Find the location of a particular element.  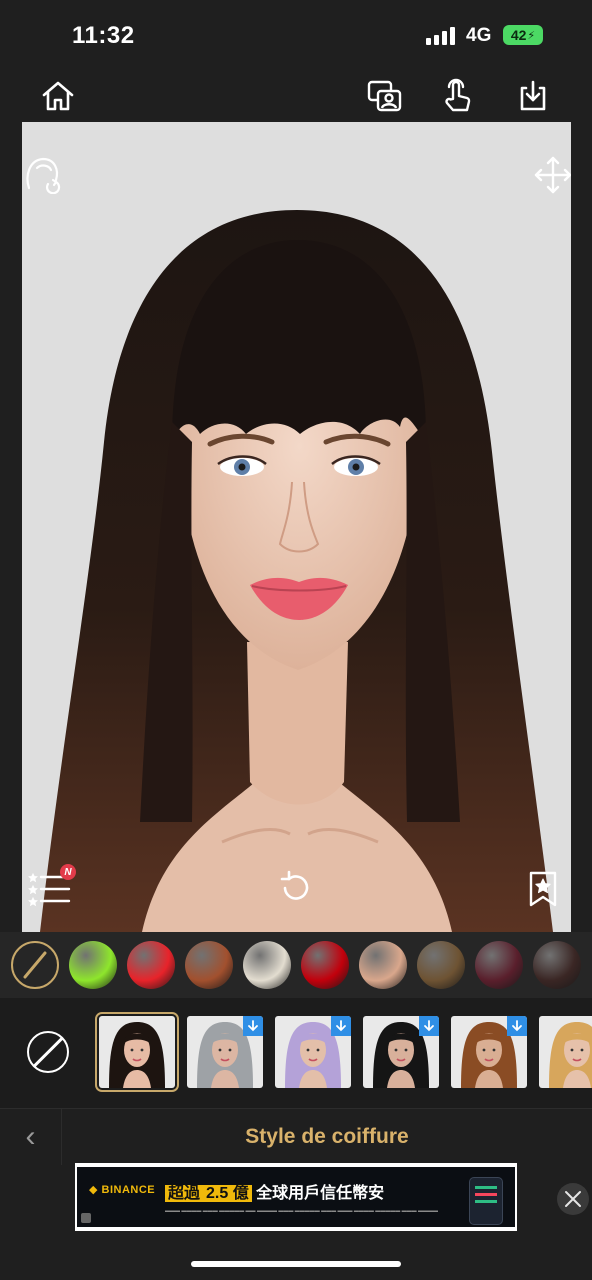

hair-color-picker is located at coordinates (296, 965).